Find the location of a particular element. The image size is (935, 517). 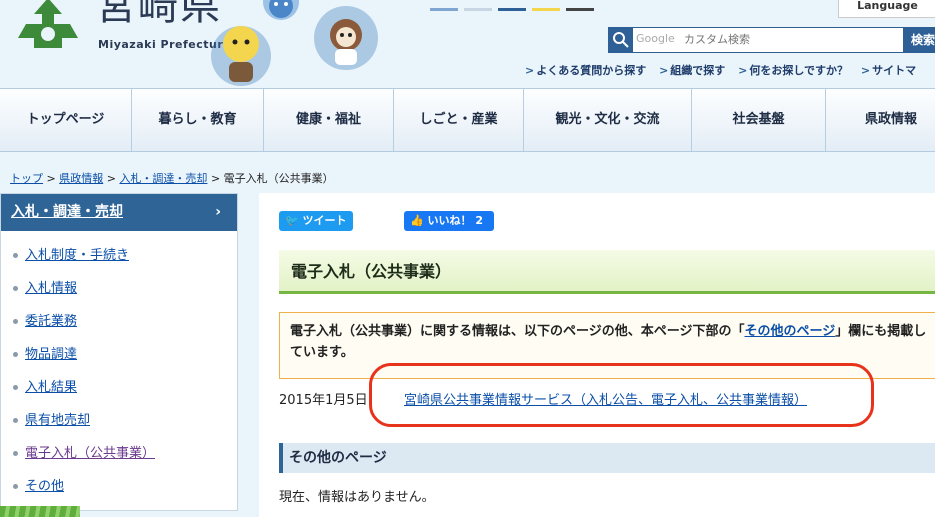

nav-item-living-education: 暮らし・教育 is located at coordinates (198, 120).